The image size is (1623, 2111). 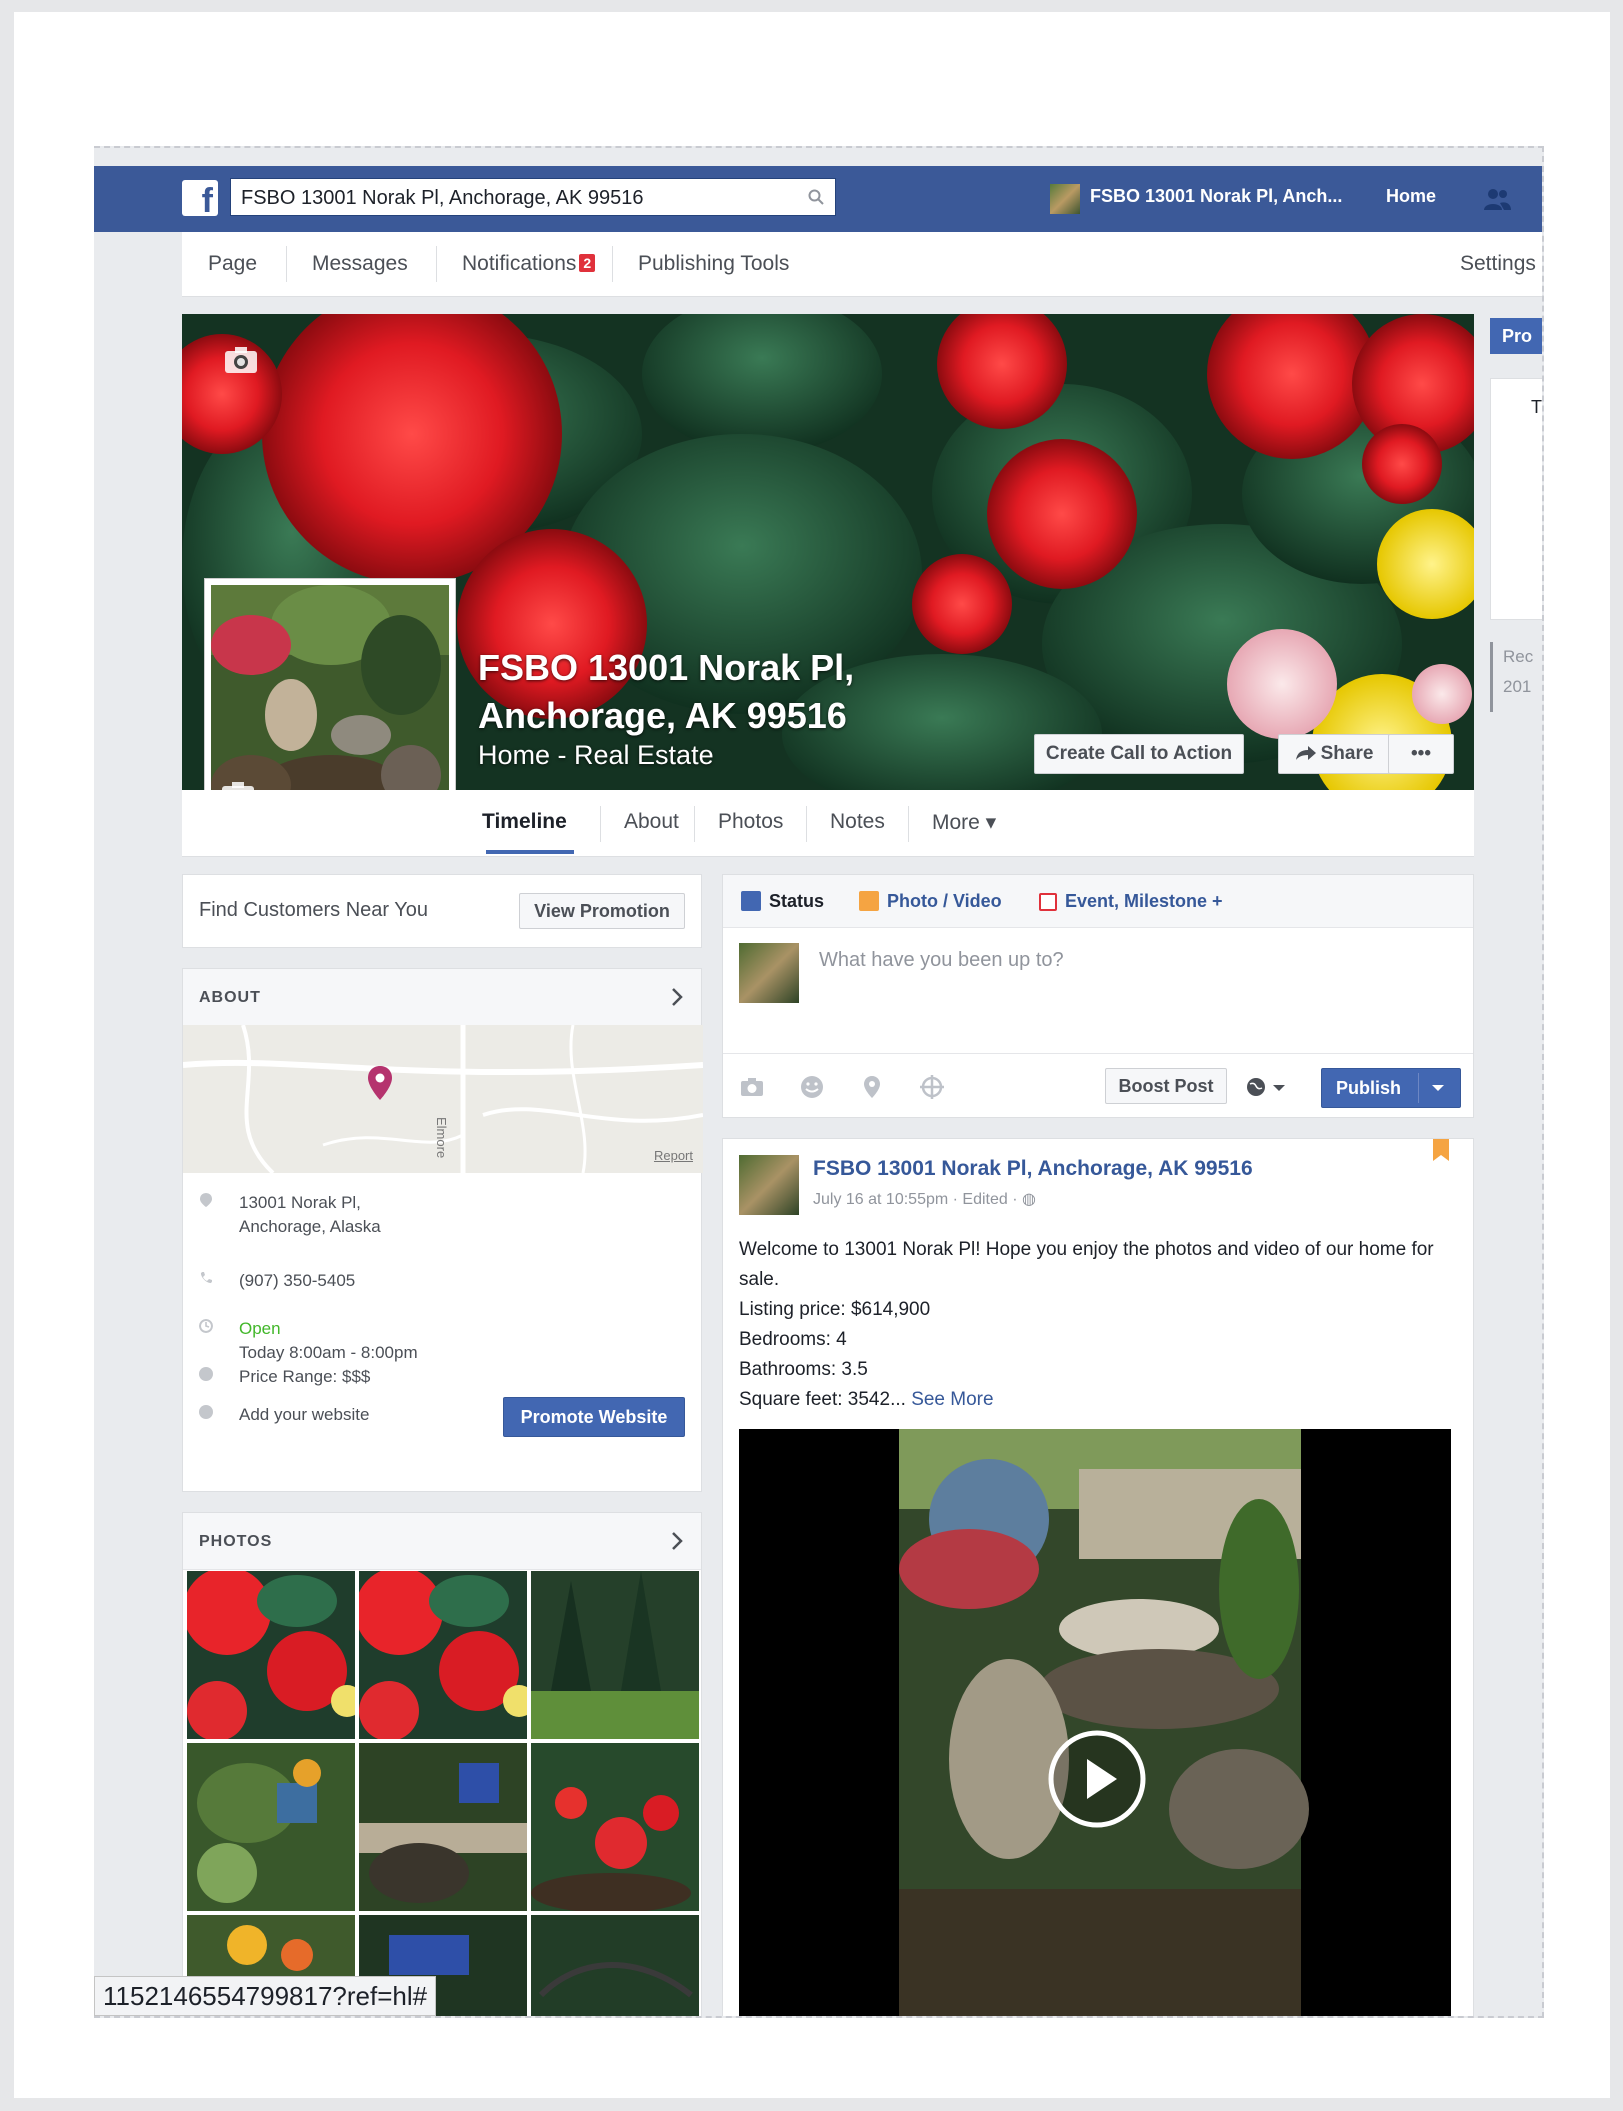 I want to click on active-tab-indicator, so click(x=530, y=852).